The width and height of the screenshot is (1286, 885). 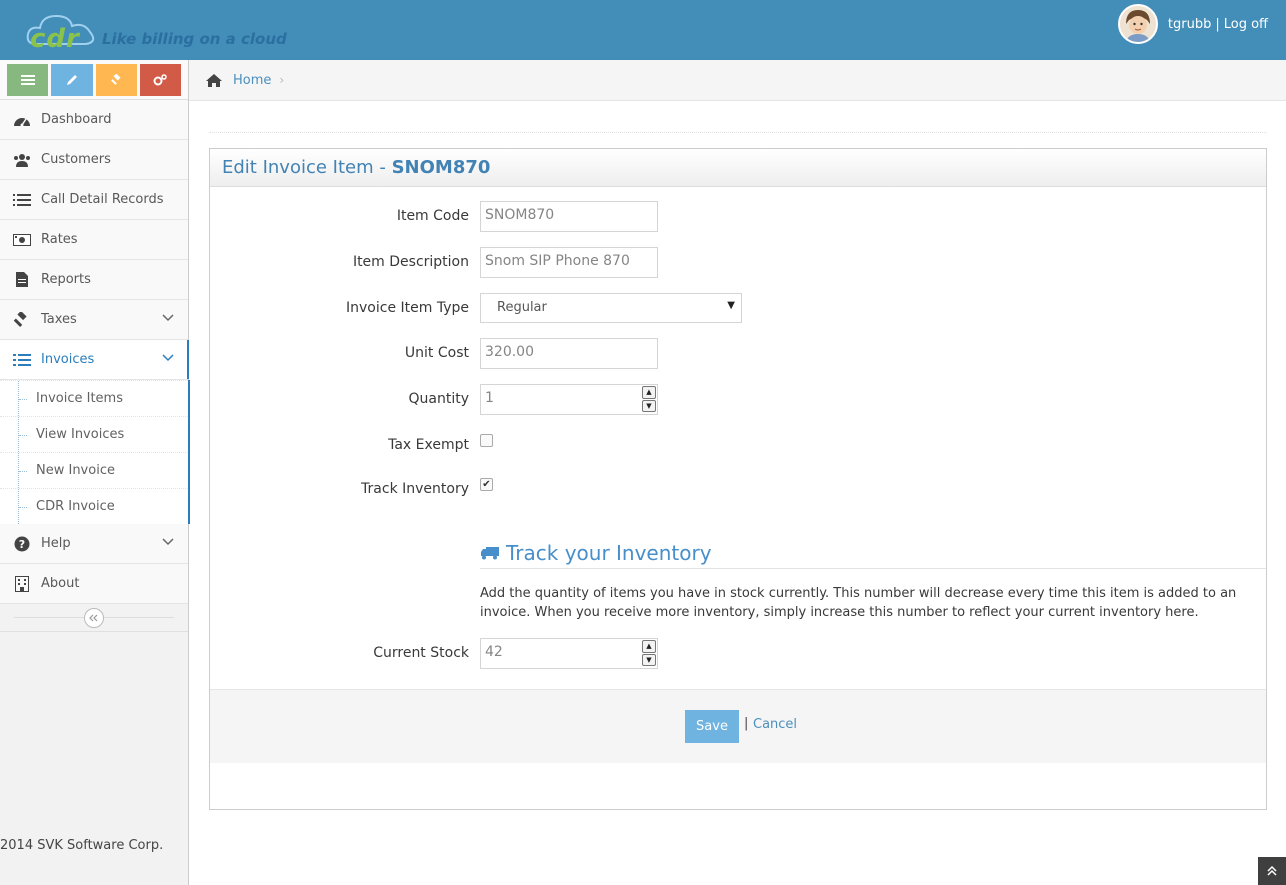 I want to click on track-inventory-label: Track Inventory, so click(x=415, y=489).